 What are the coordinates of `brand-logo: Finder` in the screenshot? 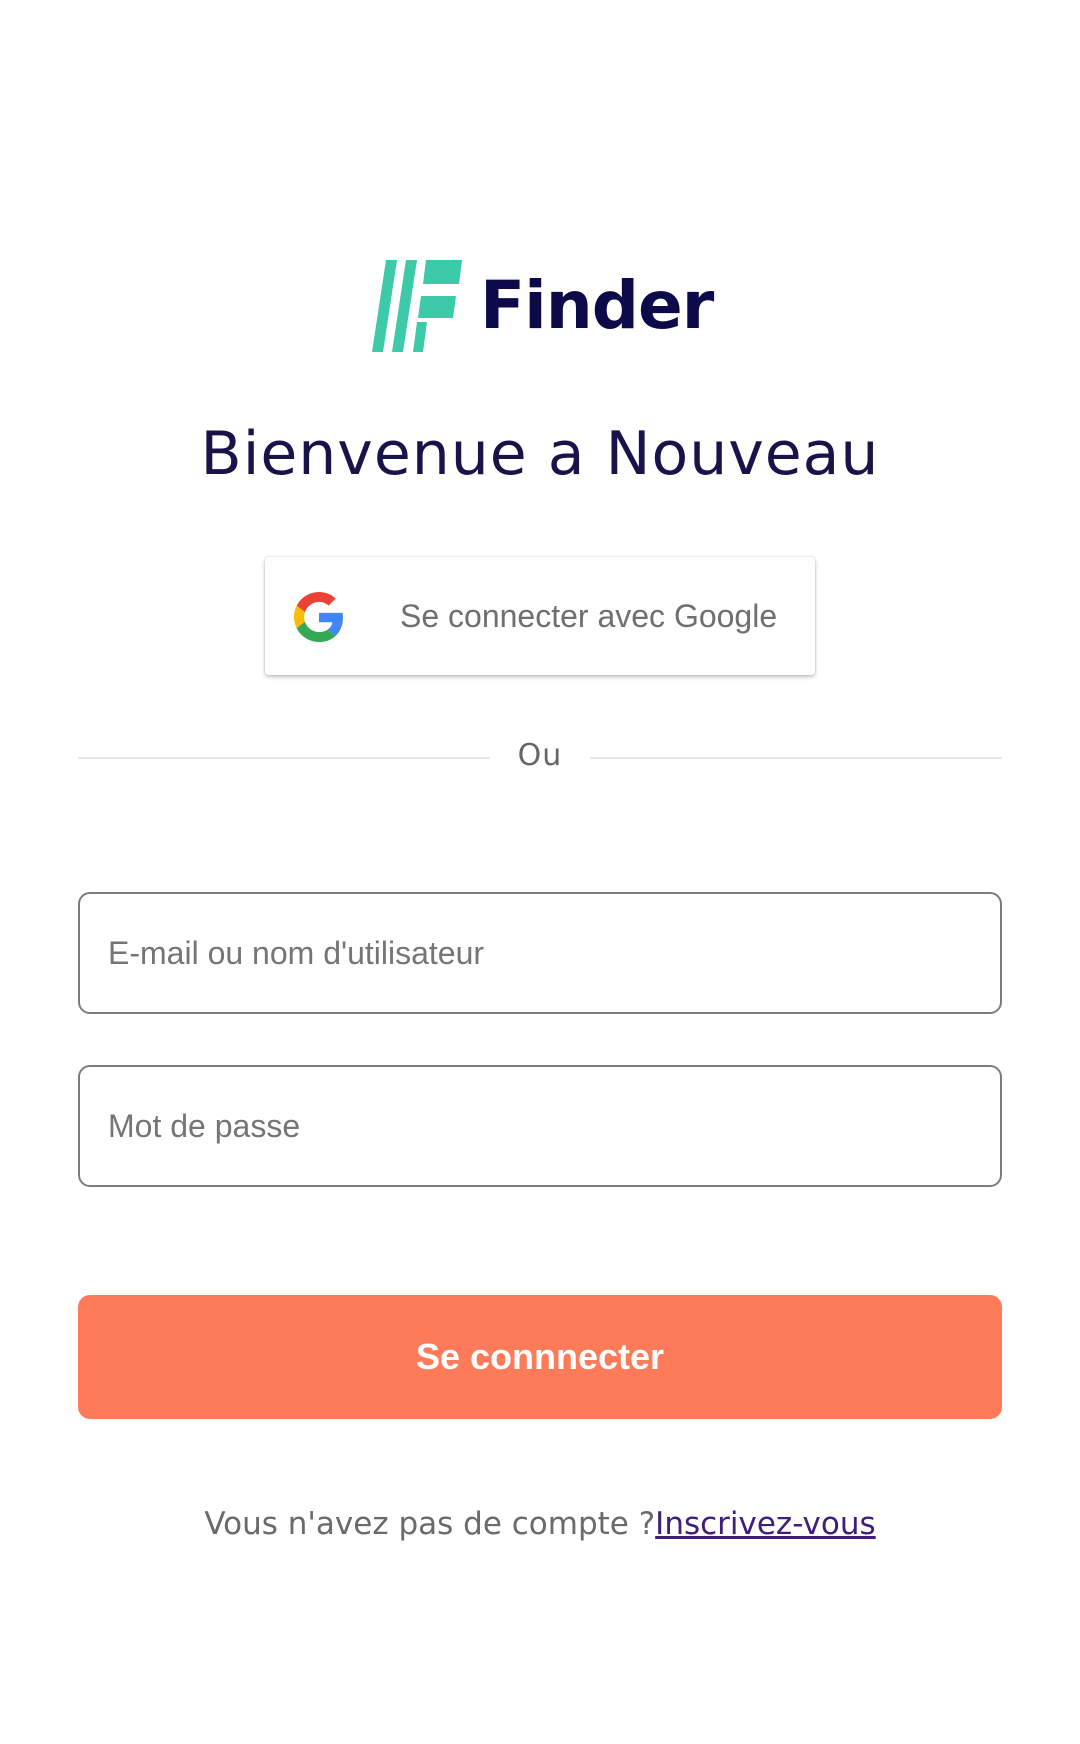 It's located at (543, 306).